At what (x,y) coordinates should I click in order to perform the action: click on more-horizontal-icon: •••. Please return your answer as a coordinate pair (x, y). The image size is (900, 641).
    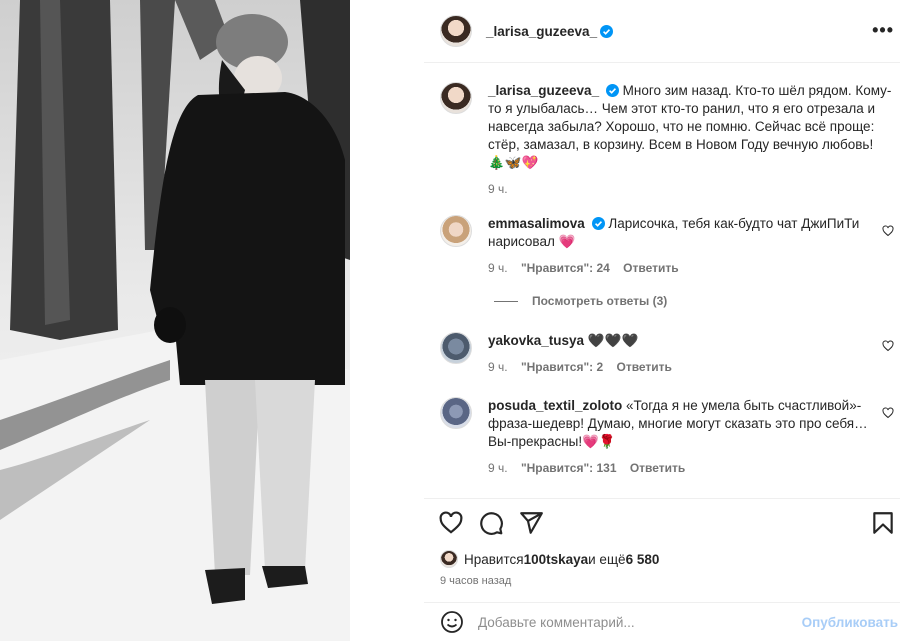
    Looking at the image, I should click on (883, 30).